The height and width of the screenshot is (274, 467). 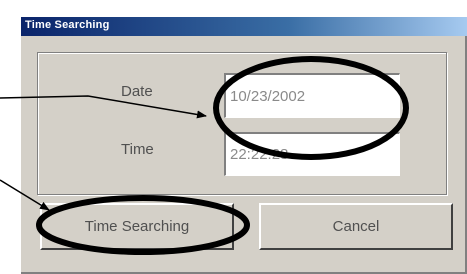 I want to click on date-label: Date, so click(x=137, y=91).